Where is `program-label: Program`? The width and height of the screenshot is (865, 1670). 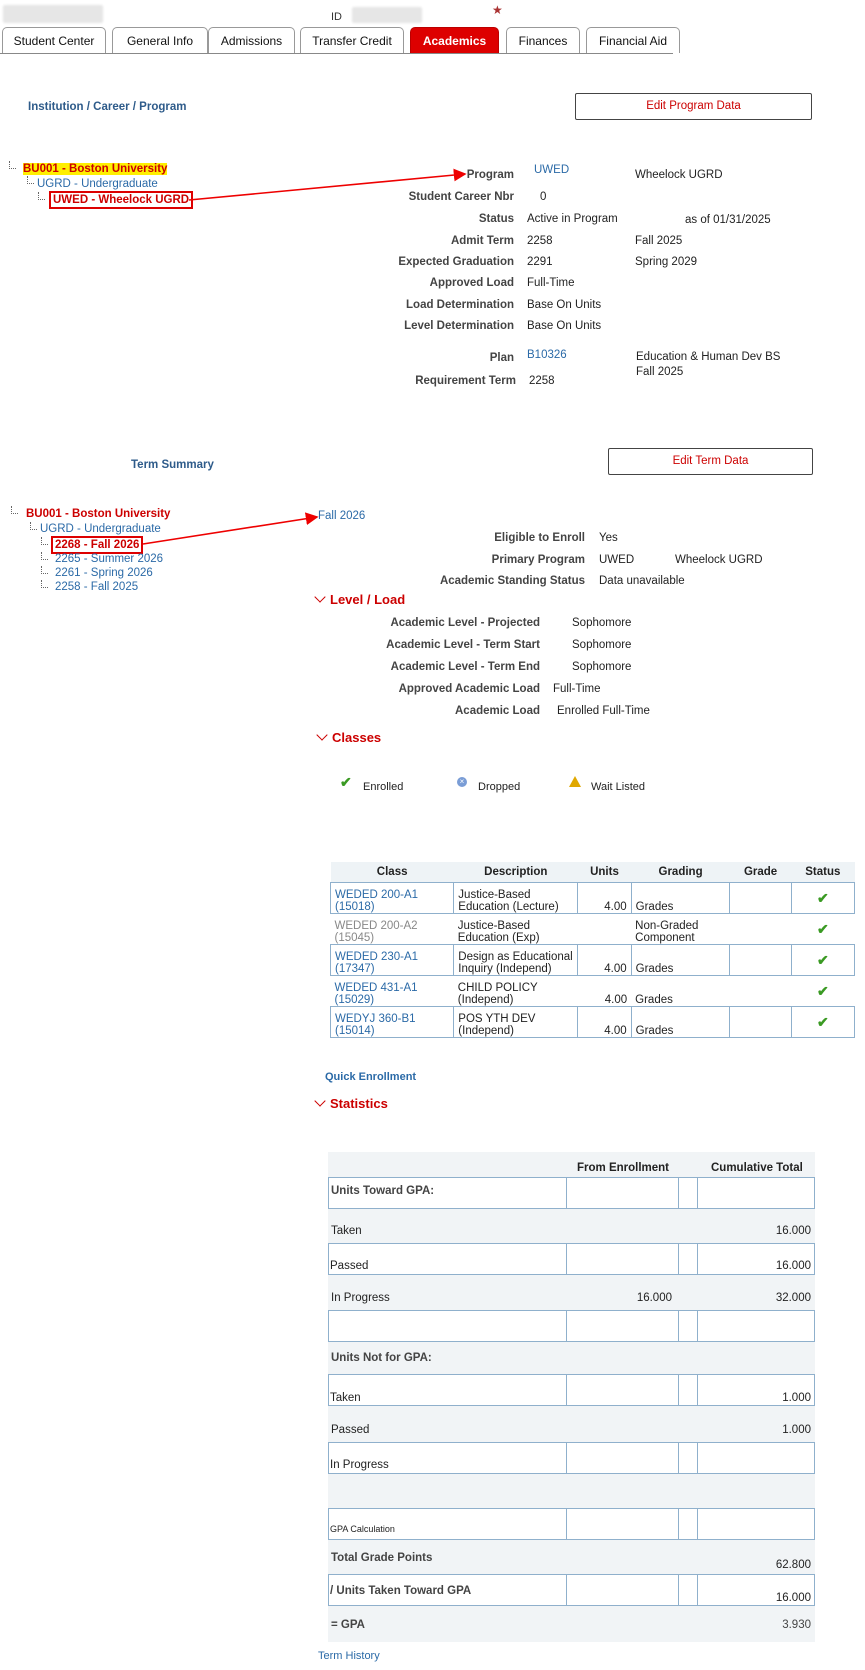 program-label: Program is located at coordinates (490, 175).